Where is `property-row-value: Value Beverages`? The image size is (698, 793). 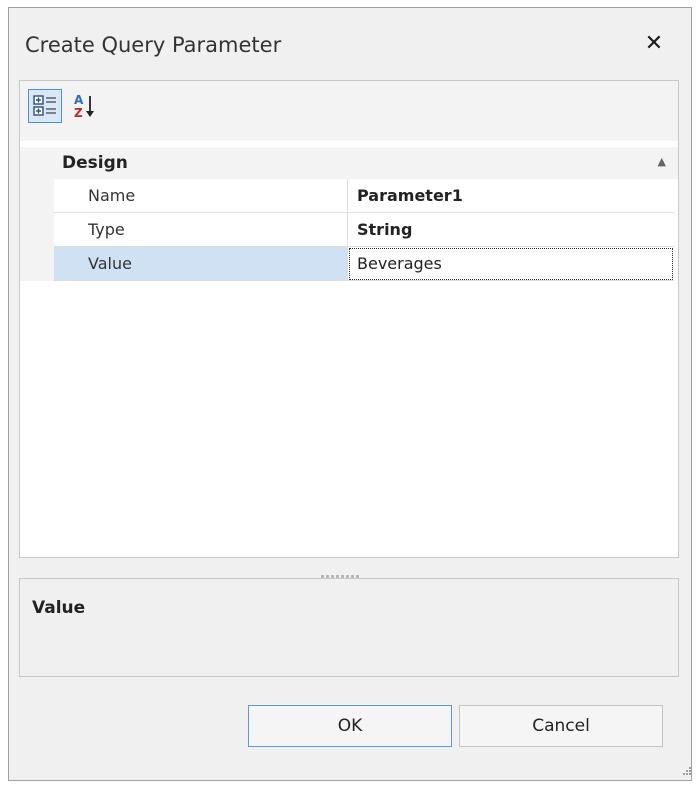 property-row-value: Value Beverages is located at coordinates (349, 264).